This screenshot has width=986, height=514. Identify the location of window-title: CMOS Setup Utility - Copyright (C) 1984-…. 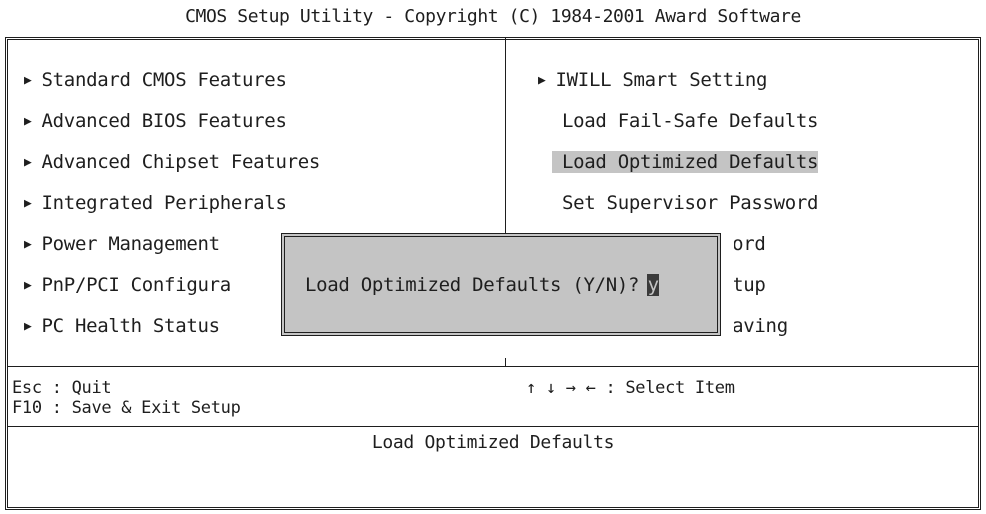
(493, 16).